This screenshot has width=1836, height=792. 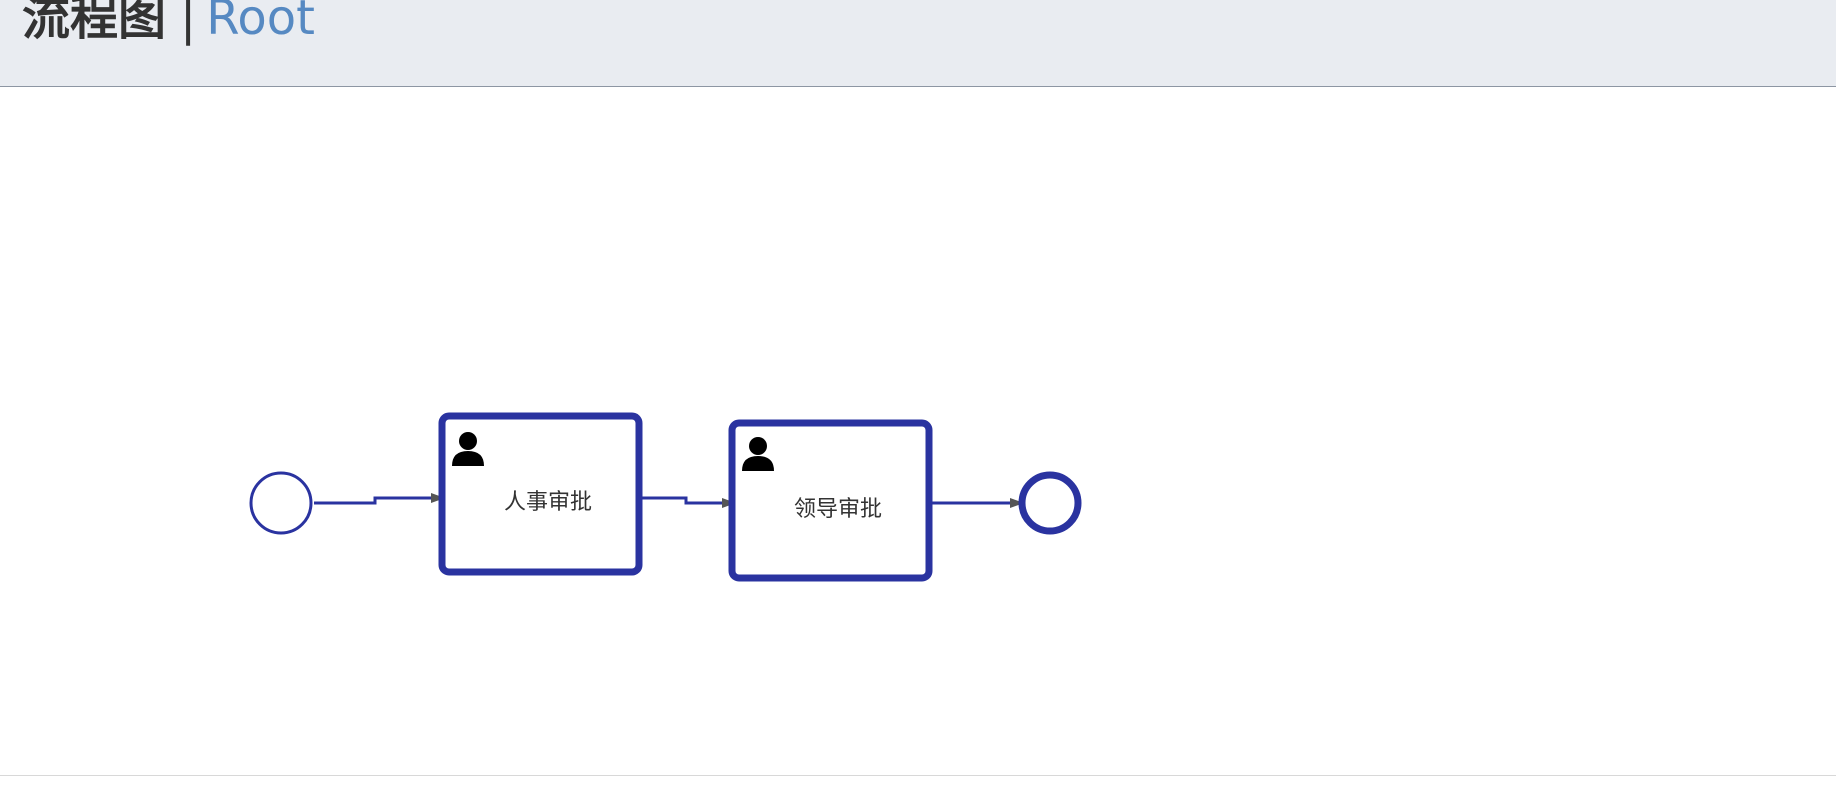 I want to click on flow-diagram: 人事审批 领导审批, so click(x=665, y=497).